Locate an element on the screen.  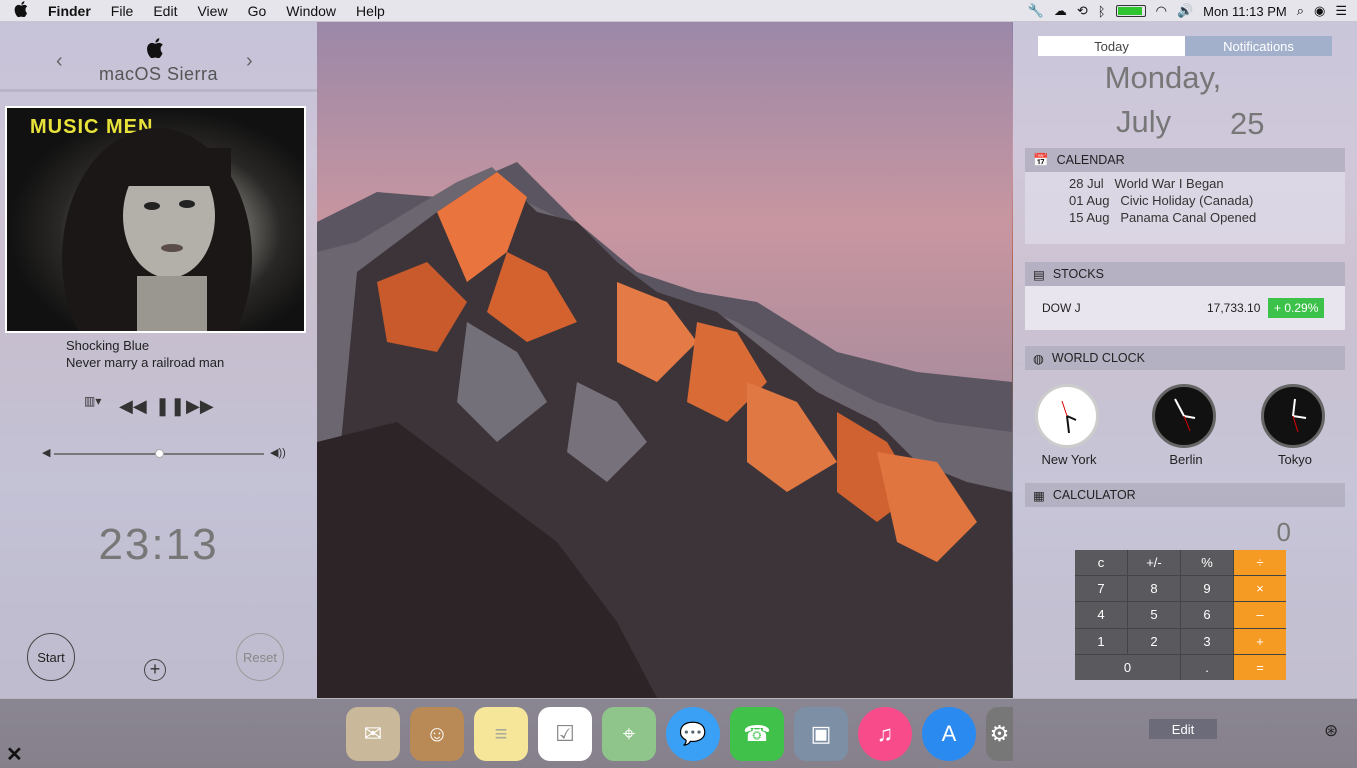
stock-symbol: DOW J is located at coordinates (1061, 308).